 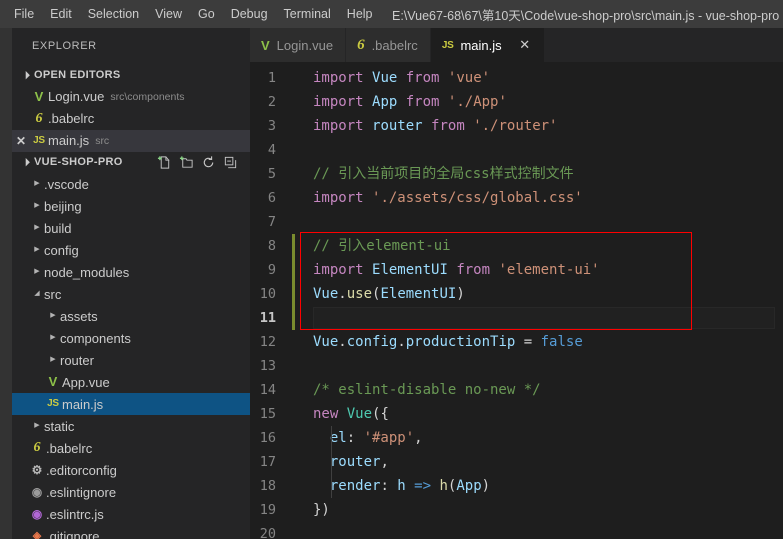 I want to click on menu-item-go: Go, so click(x=206, y=14).